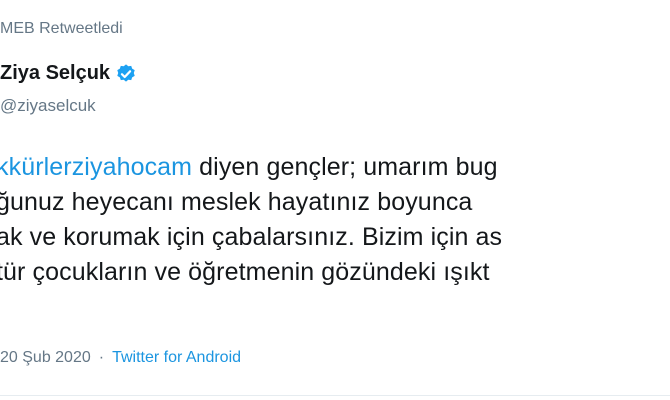  What do you see at coordinates (96, 167) in the screenshot?
I see `hashtag-link: kkürlerziyahocam` at bounding box center [96, 167].